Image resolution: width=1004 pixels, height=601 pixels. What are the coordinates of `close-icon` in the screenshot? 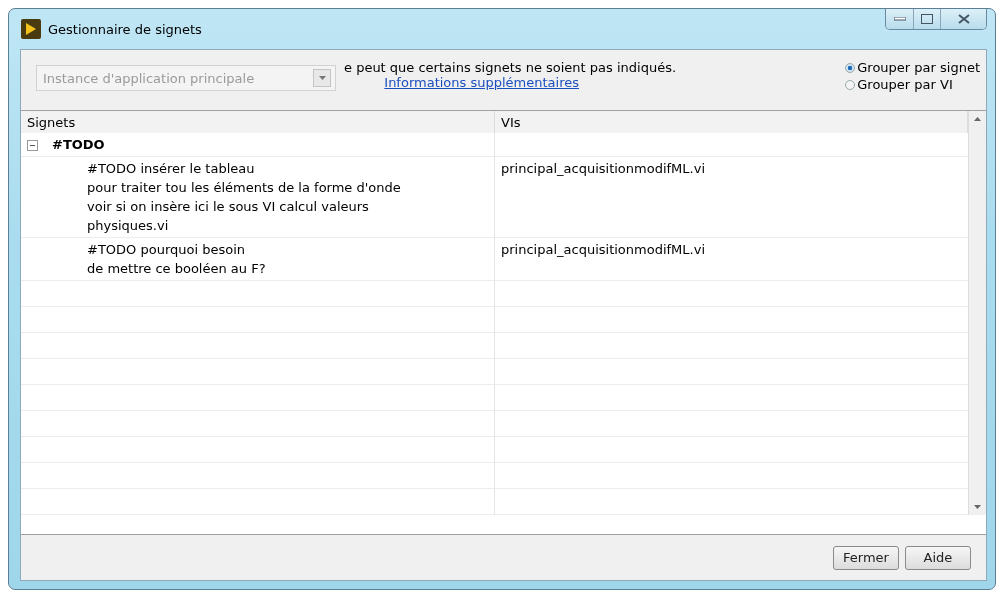 It's located at (963, 19).